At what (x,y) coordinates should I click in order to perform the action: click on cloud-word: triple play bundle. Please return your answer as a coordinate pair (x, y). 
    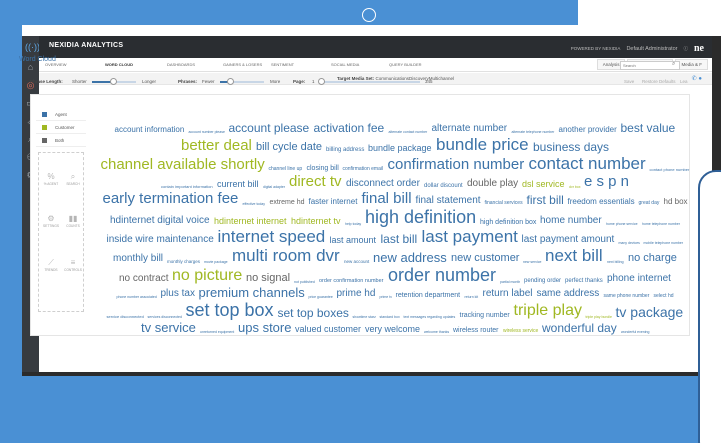
    Looking at the image, I should click on (599, 317).